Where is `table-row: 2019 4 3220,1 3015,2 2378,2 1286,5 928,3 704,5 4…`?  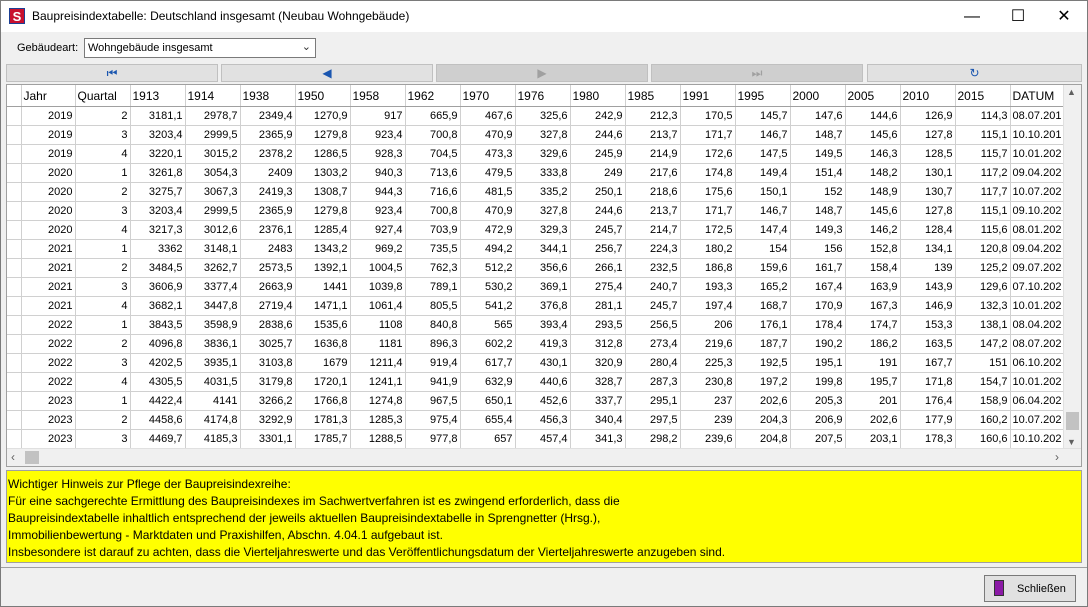
table-row: 2019 4 3220,1 3015,2 2378,2 1286,5 928,3 704,5 4… is located at coordinates (536, 154).